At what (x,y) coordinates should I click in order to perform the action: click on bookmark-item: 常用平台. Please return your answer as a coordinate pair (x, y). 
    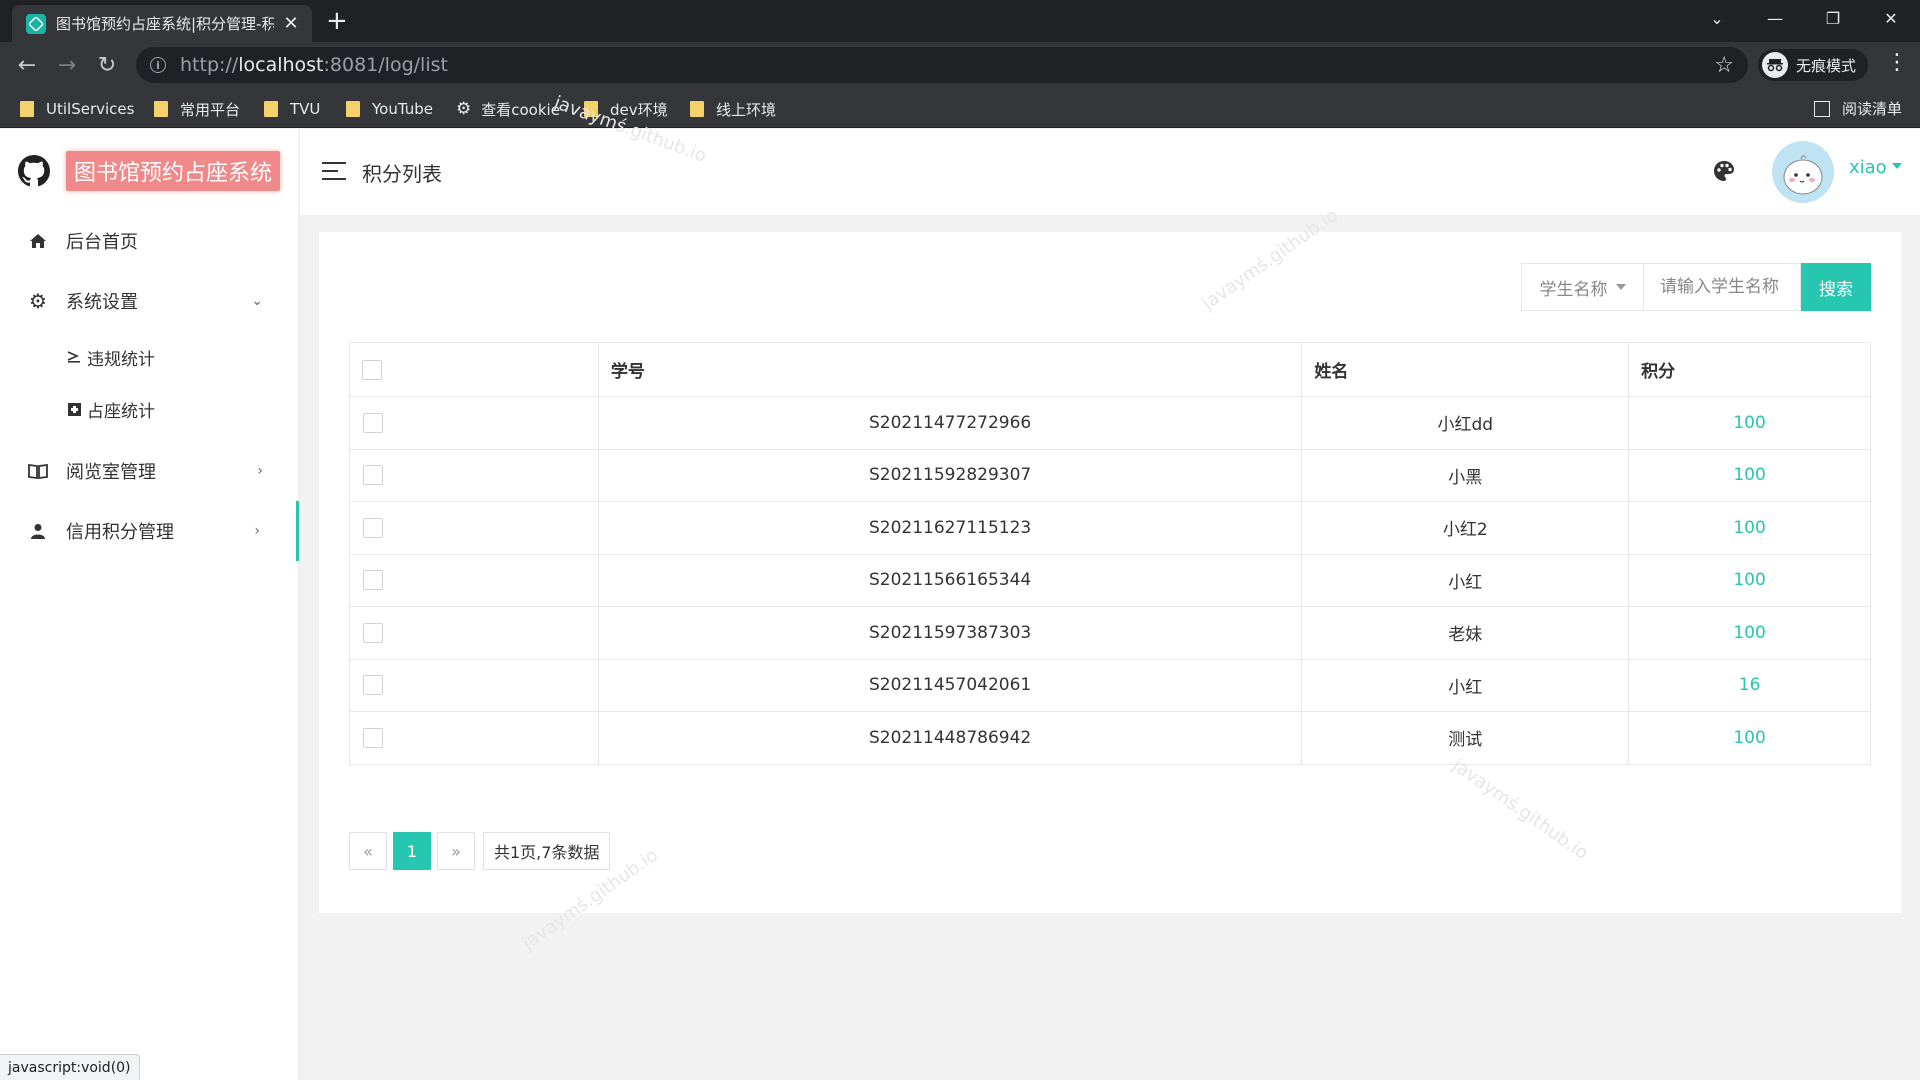
    Looking at the image, I should click on (197, 109).